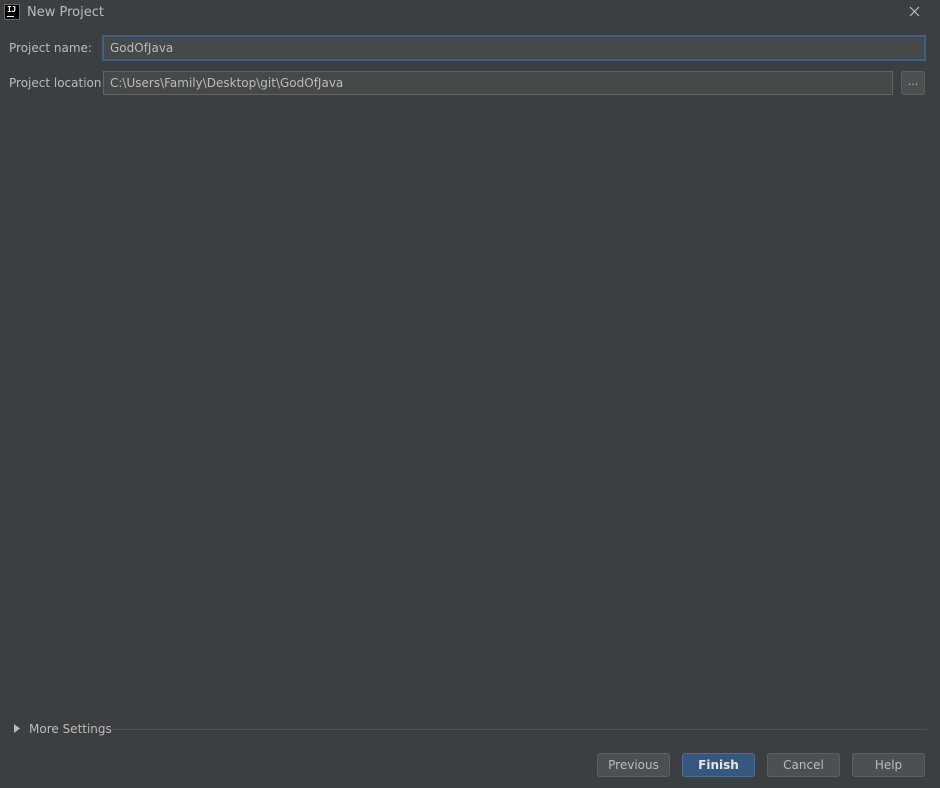 The height and width of the screenshot is (788, 940). Describe the element at coordinates (803, 765) in the screenshot. I see `cancel-button: Cancel` at that location.